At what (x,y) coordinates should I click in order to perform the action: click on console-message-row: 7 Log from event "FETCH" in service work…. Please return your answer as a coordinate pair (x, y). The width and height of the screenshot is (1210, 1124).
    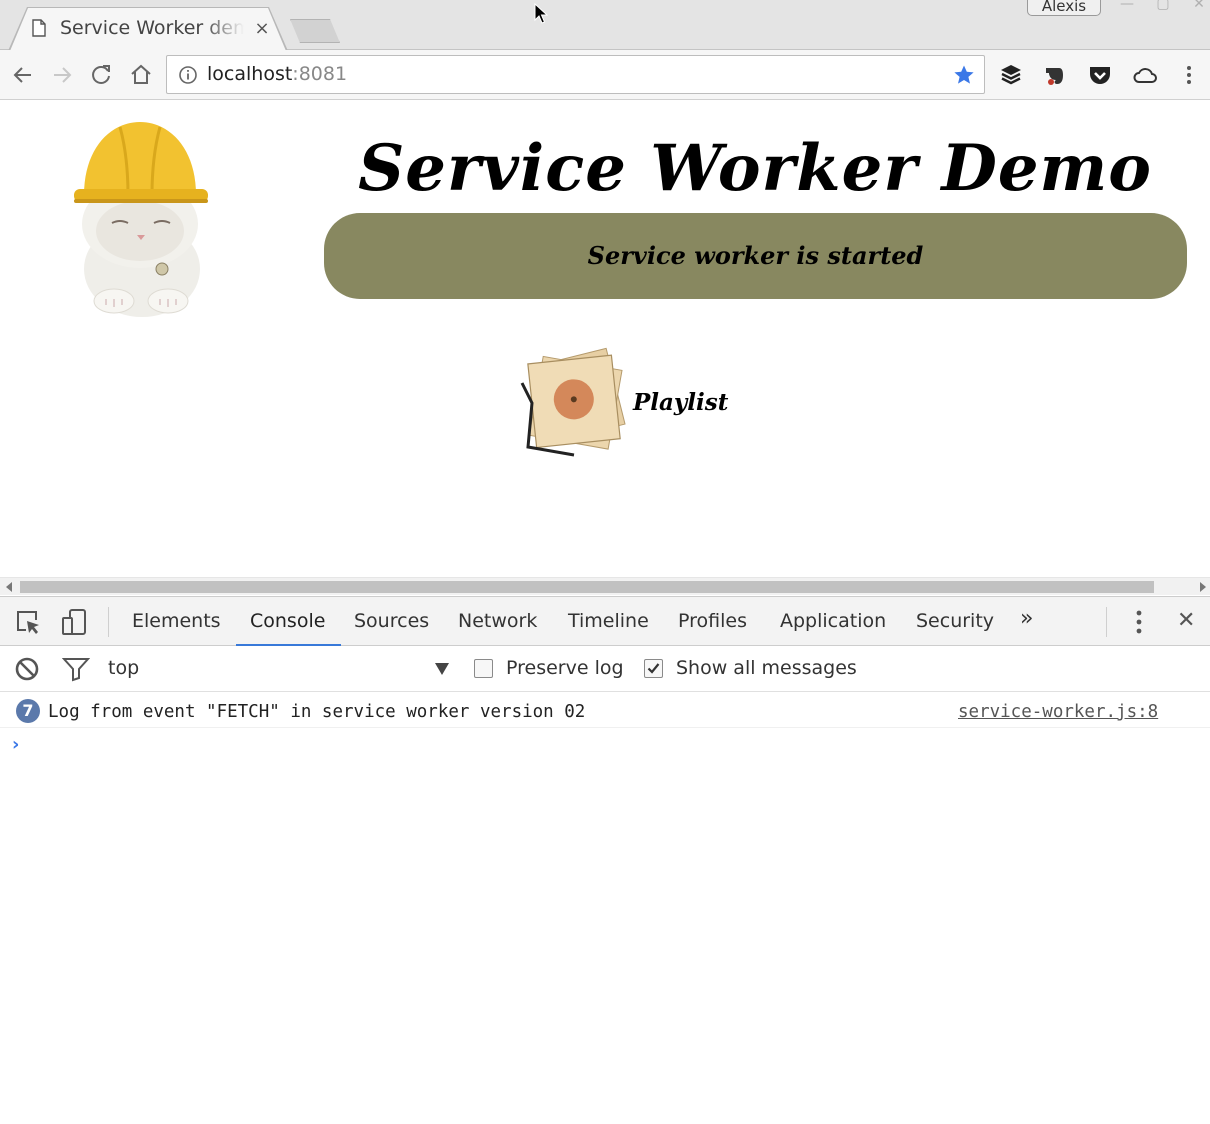
    Looking at the image, I should click on (605, 710).